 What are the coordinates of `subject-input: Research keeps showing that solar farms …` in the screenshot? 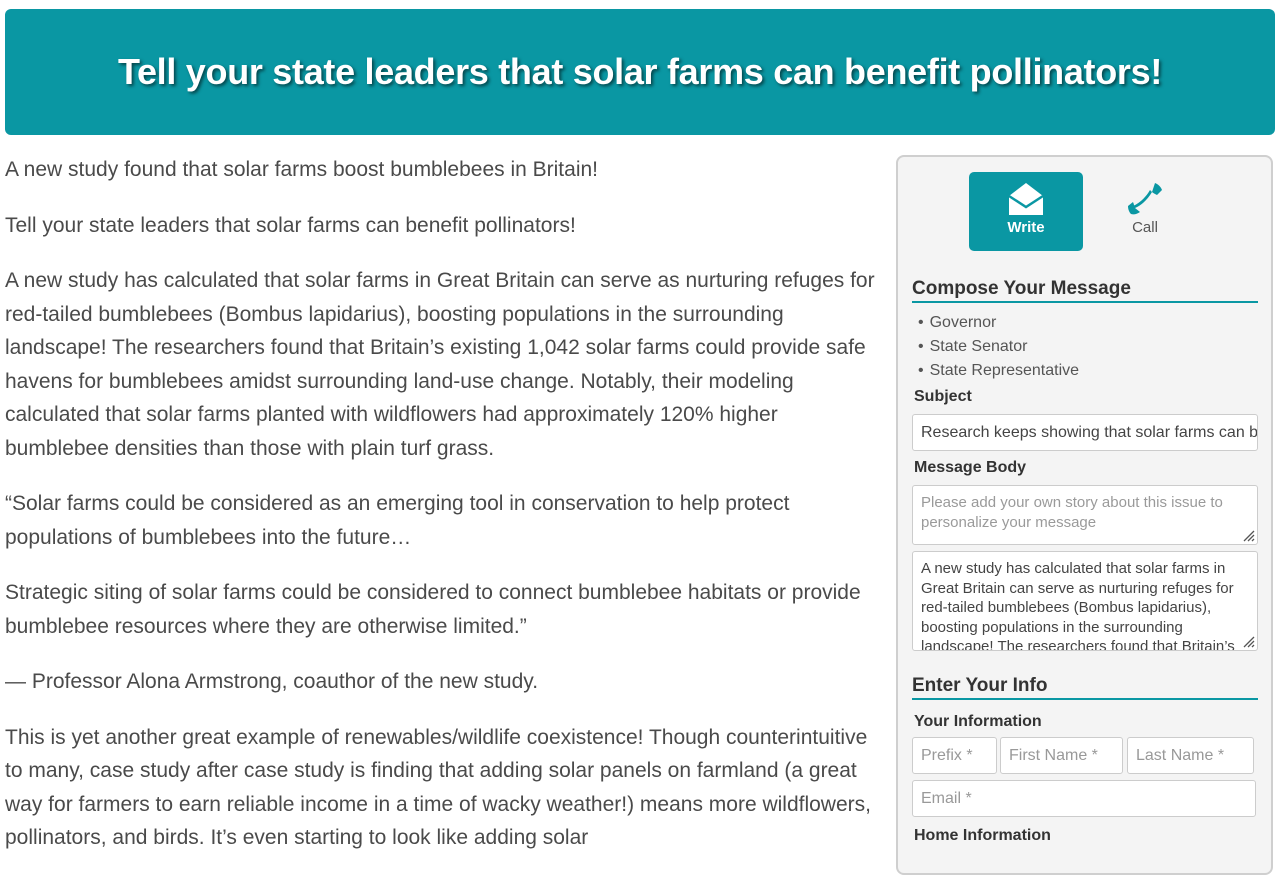 It's located at (1085, 432).